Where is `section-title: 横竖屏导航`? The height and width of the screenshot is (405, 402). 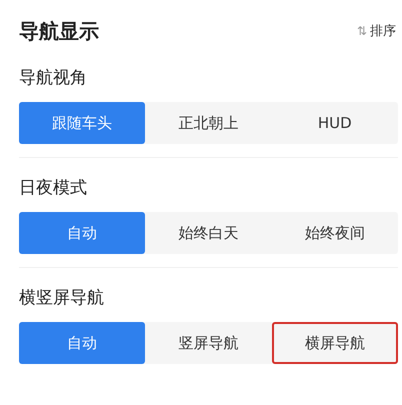
section-title: 横竖屏导航 is located at coordinates (62, 298).